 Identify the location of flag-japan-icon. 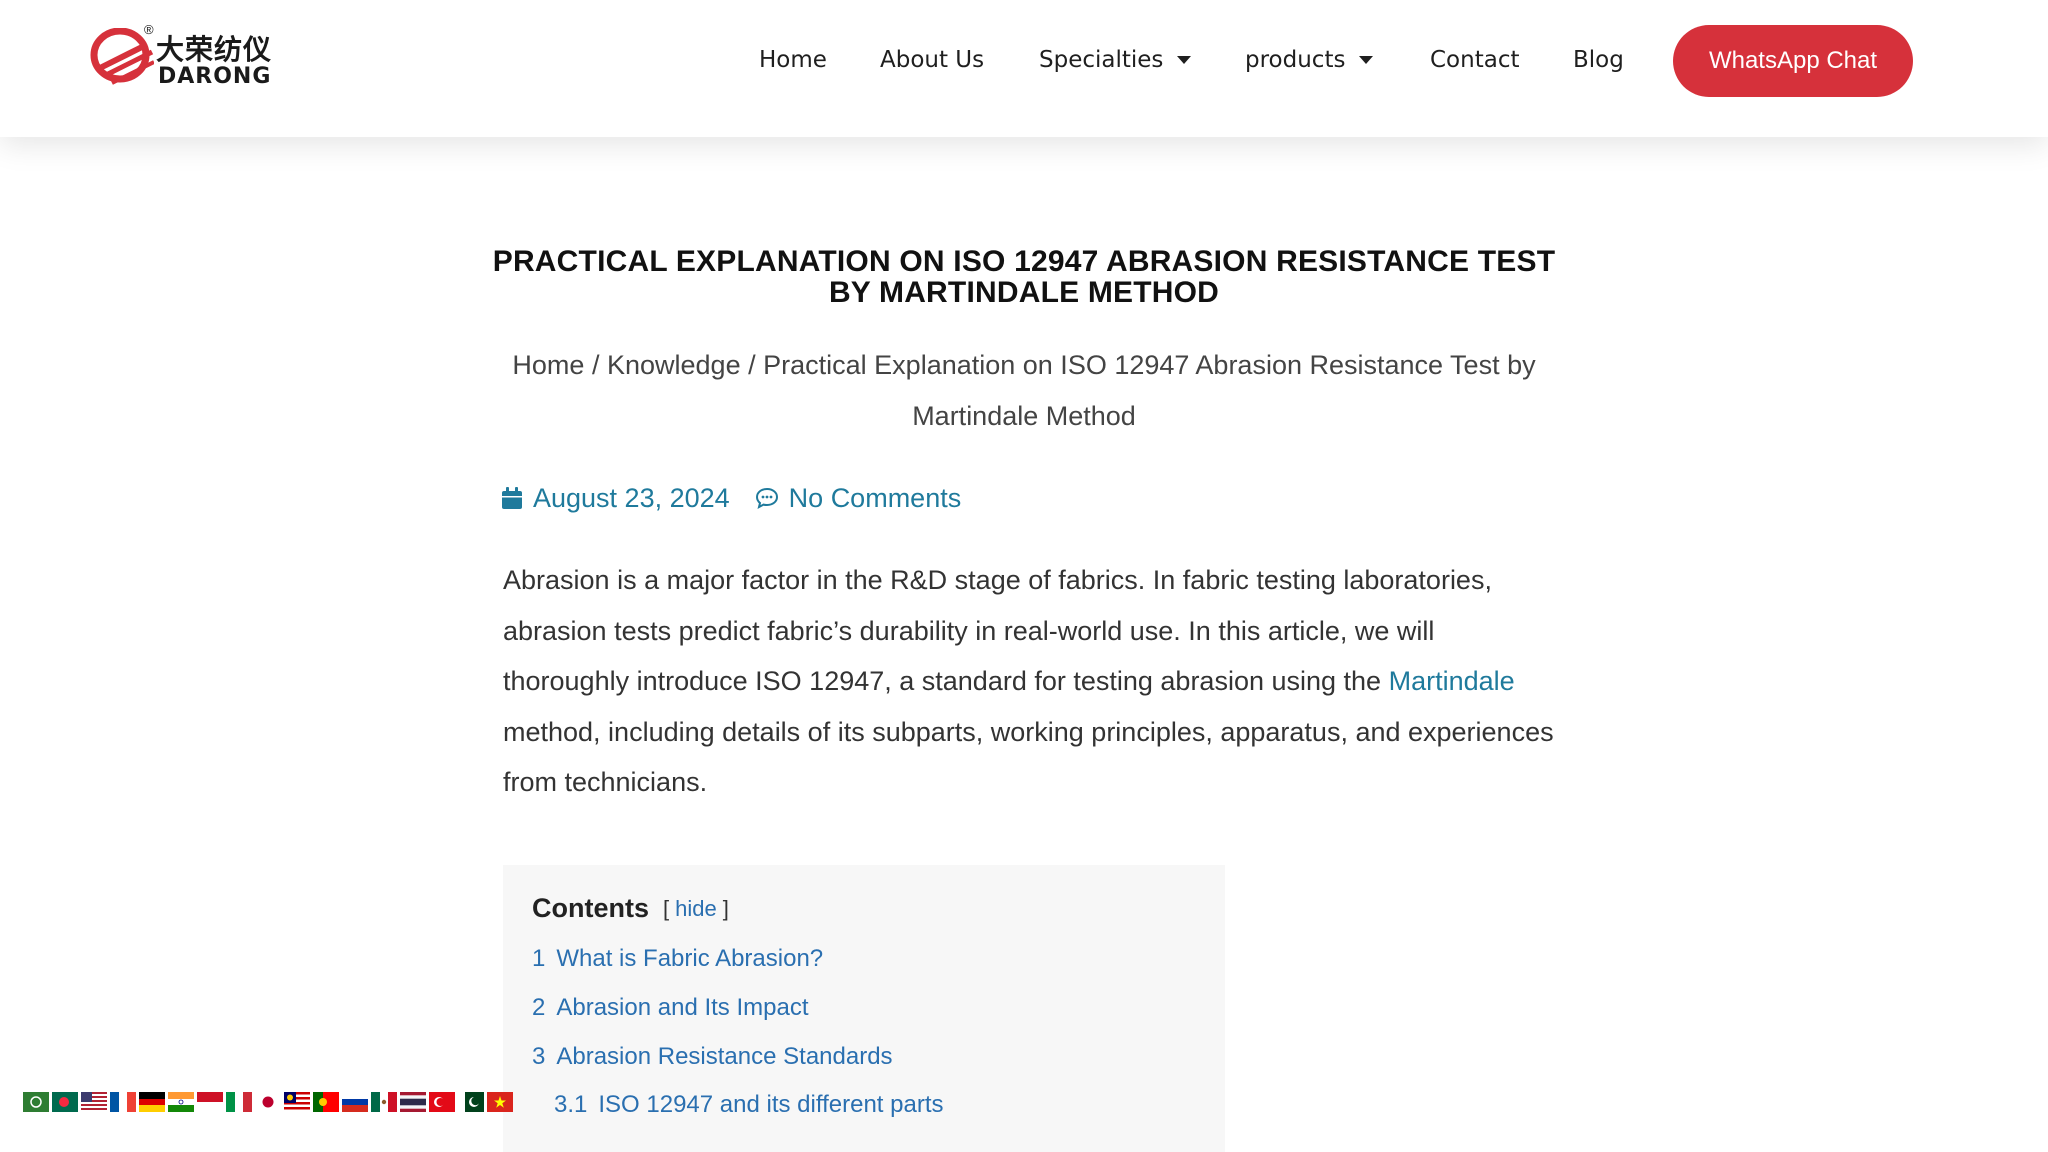
(268, 1102).